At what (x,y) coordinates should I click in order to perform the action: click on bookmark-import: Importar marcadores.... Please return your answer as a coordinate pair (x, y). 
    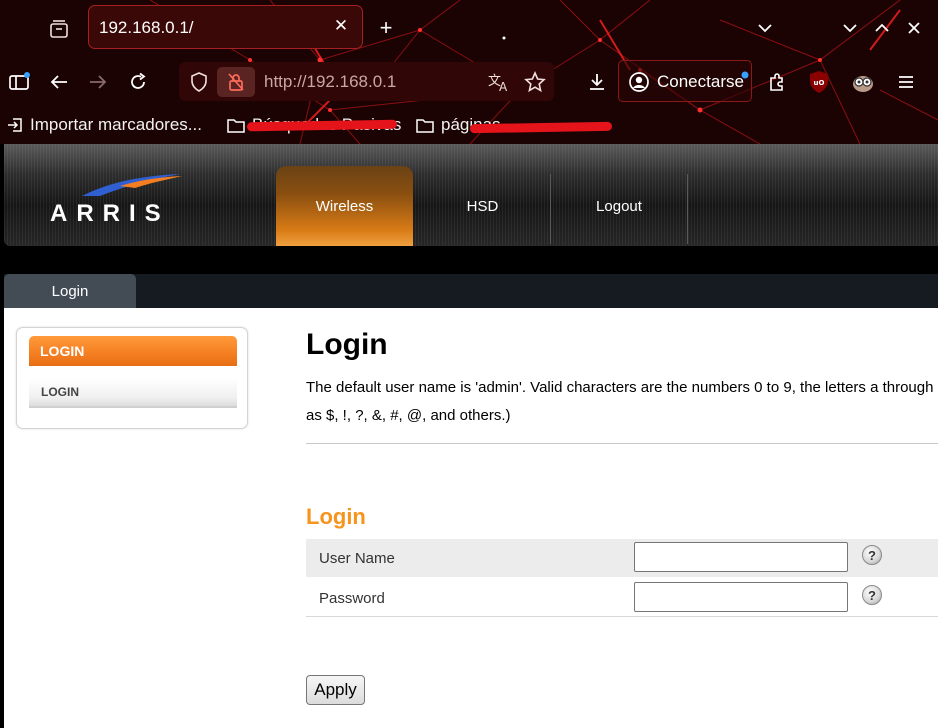
    Looking at the image, I should click on (104, 125).